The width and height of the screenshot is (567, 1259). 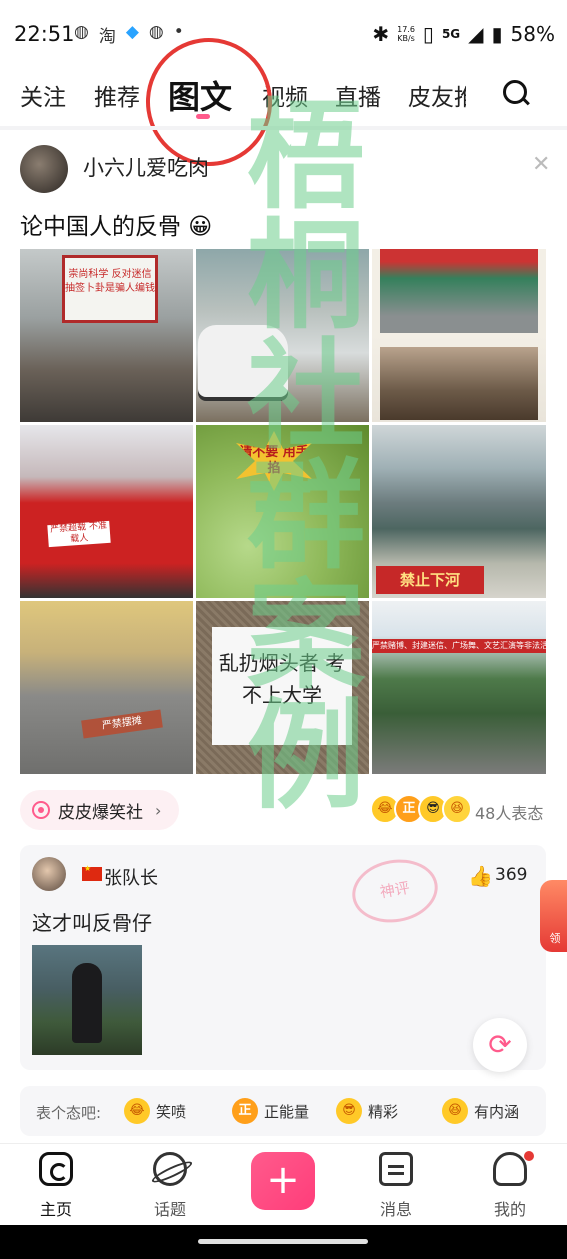 I want to click on community-name: 皮皮爆笑社, so click(x=100, y=812).